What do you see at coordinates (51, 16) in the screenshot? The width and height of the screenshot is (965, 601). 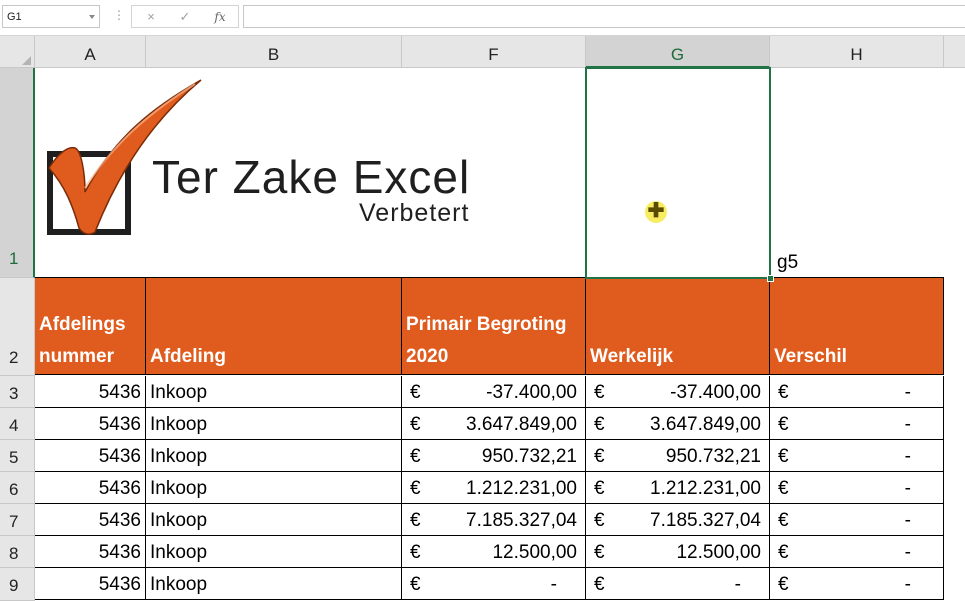 I see `name-box: G1` at bounding box center [51, 16].